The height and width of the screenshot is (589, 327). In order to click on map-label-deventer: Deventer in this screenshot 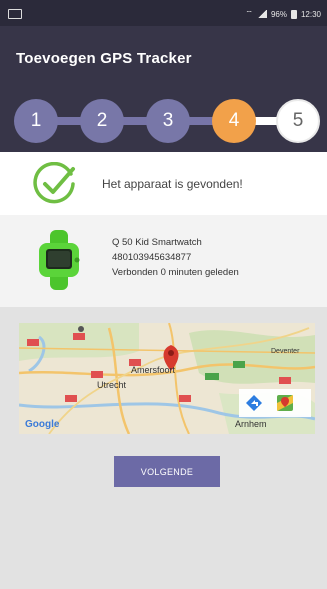, I will do `click(285, 351)`.